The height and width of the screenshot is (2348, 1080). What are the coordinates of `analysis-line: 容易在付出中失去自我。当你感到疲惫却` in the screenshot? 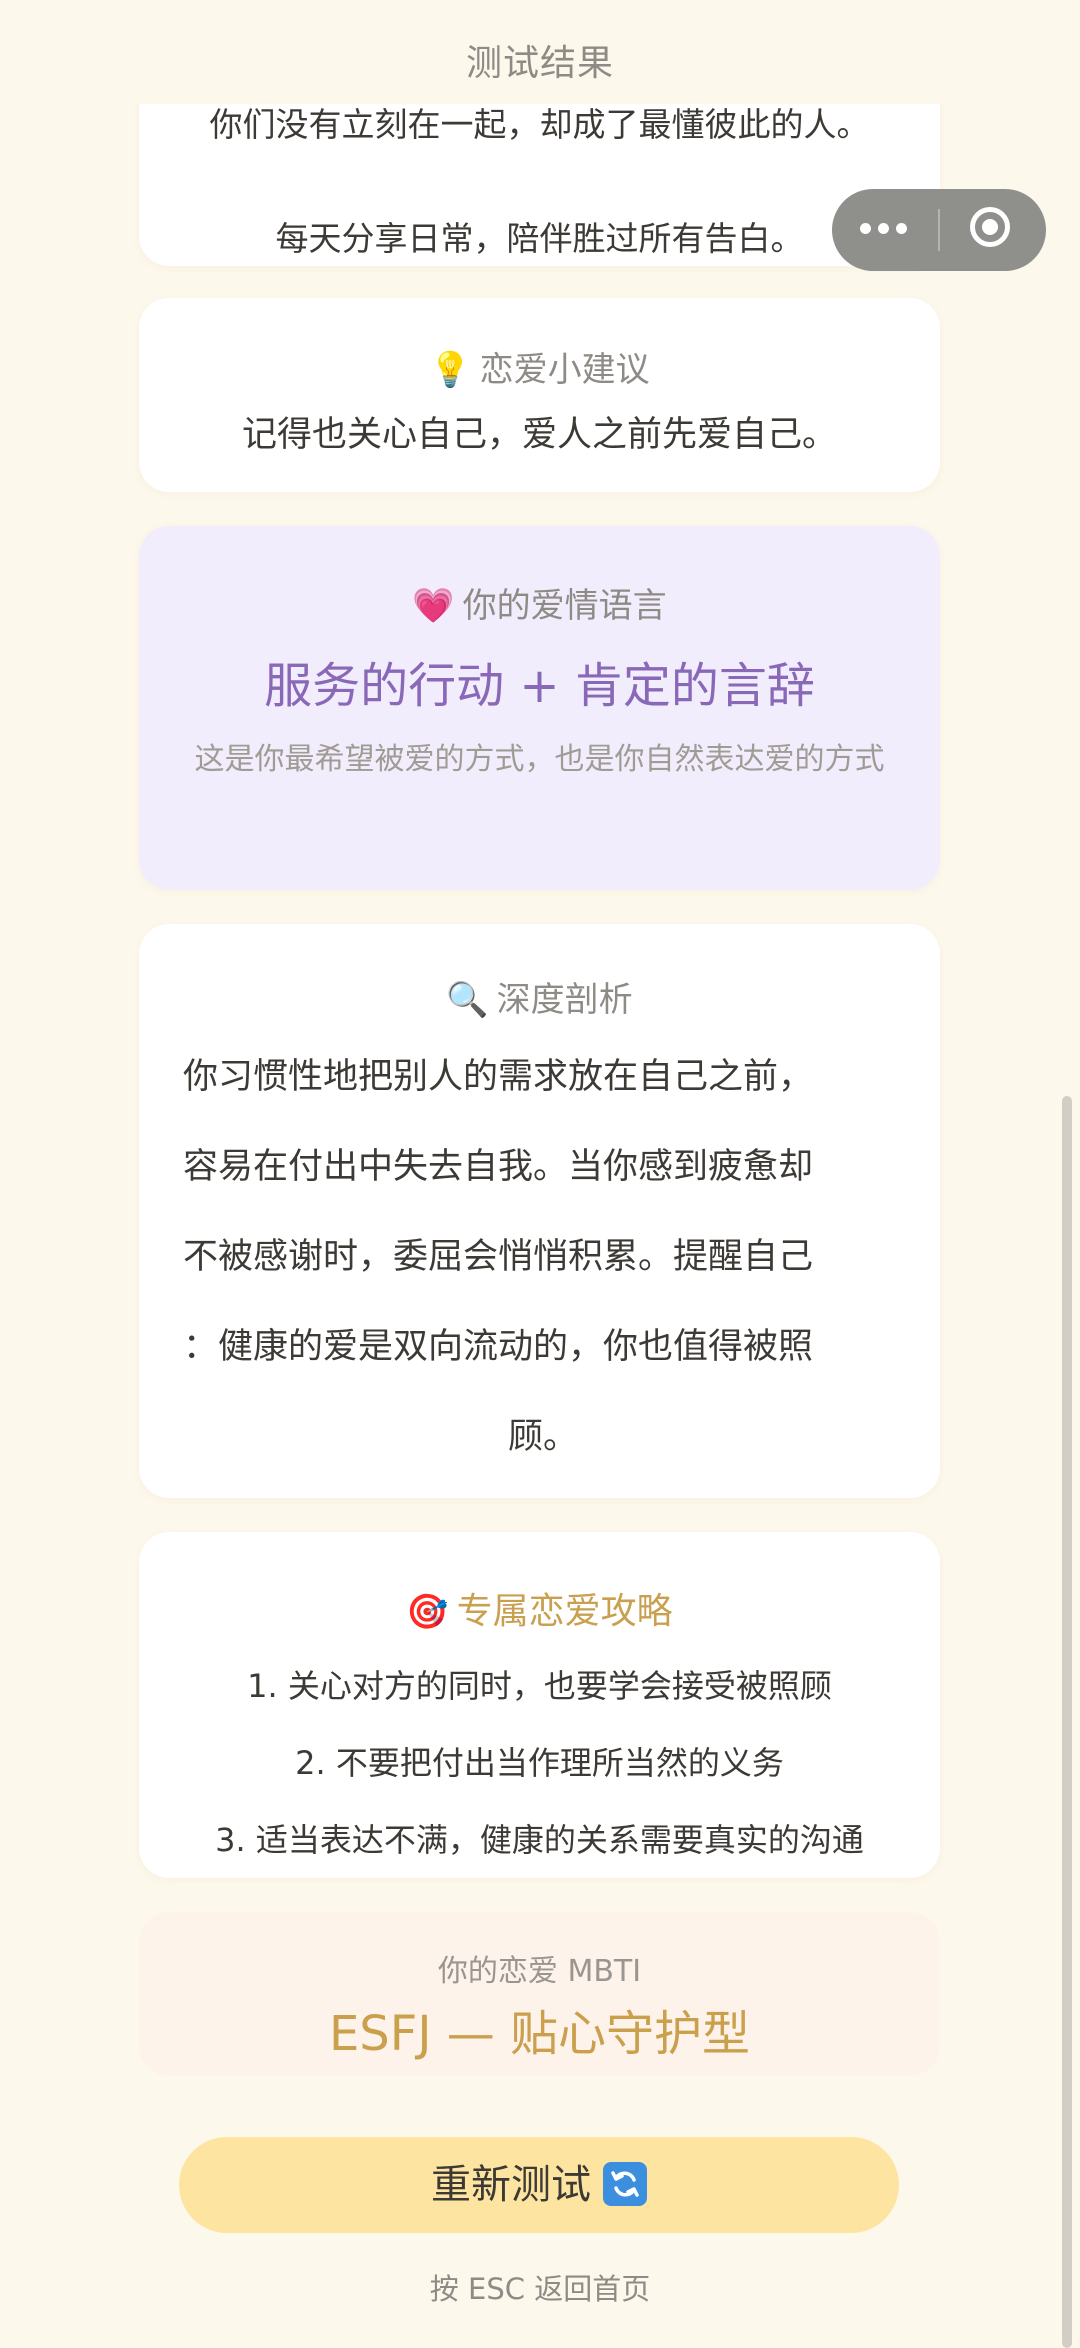 It's located at (498, 1167).